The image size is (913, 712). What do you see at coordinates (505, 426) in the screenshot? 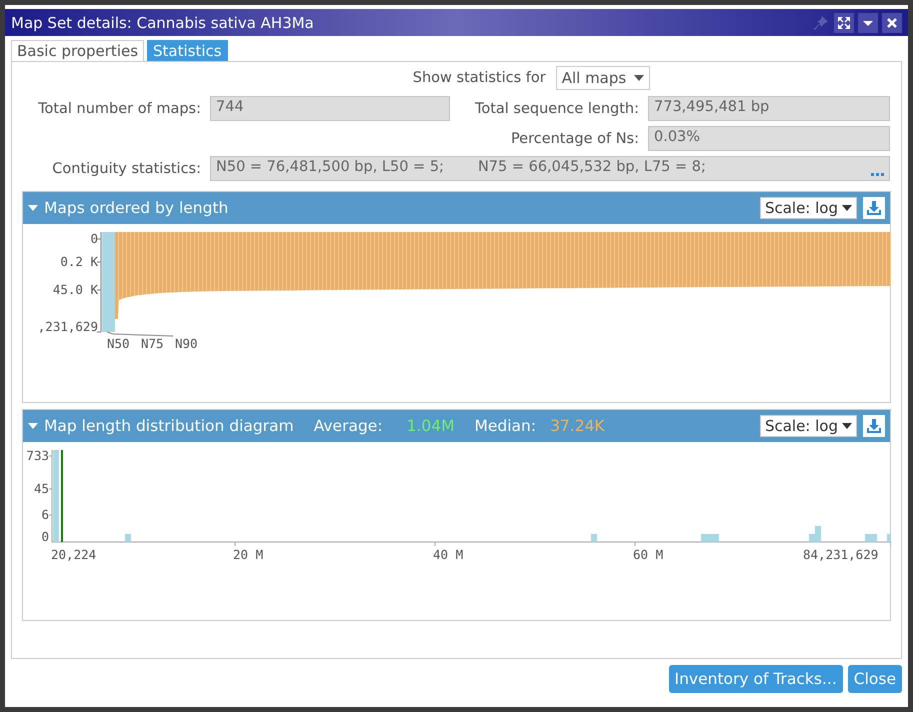
I see `median-label: Median:` at bounding box center [505, 426].